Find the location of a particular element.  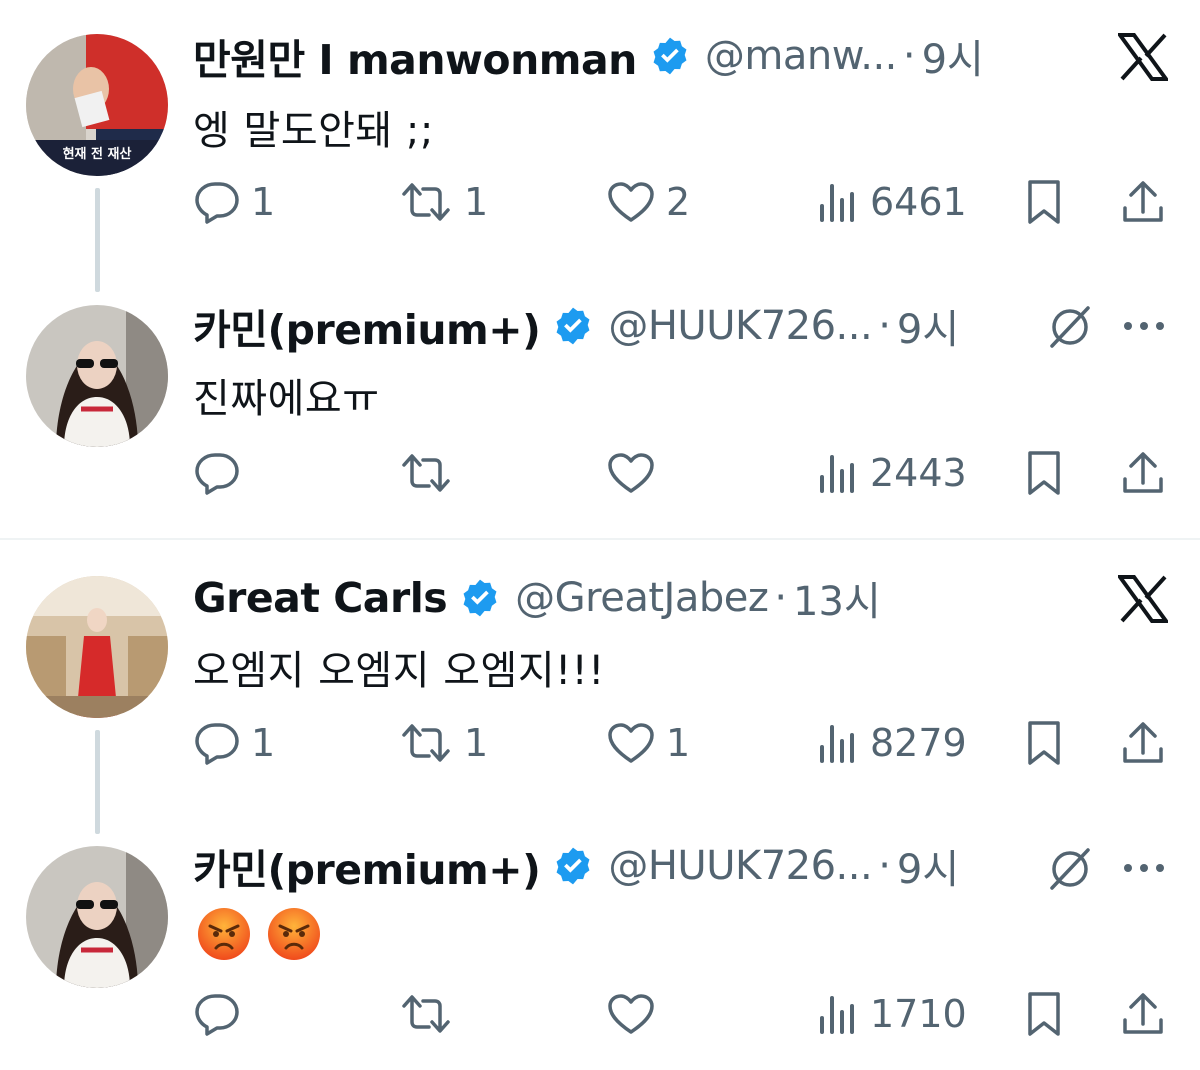

view-count: 2443 is located at coordinates (918, 473).